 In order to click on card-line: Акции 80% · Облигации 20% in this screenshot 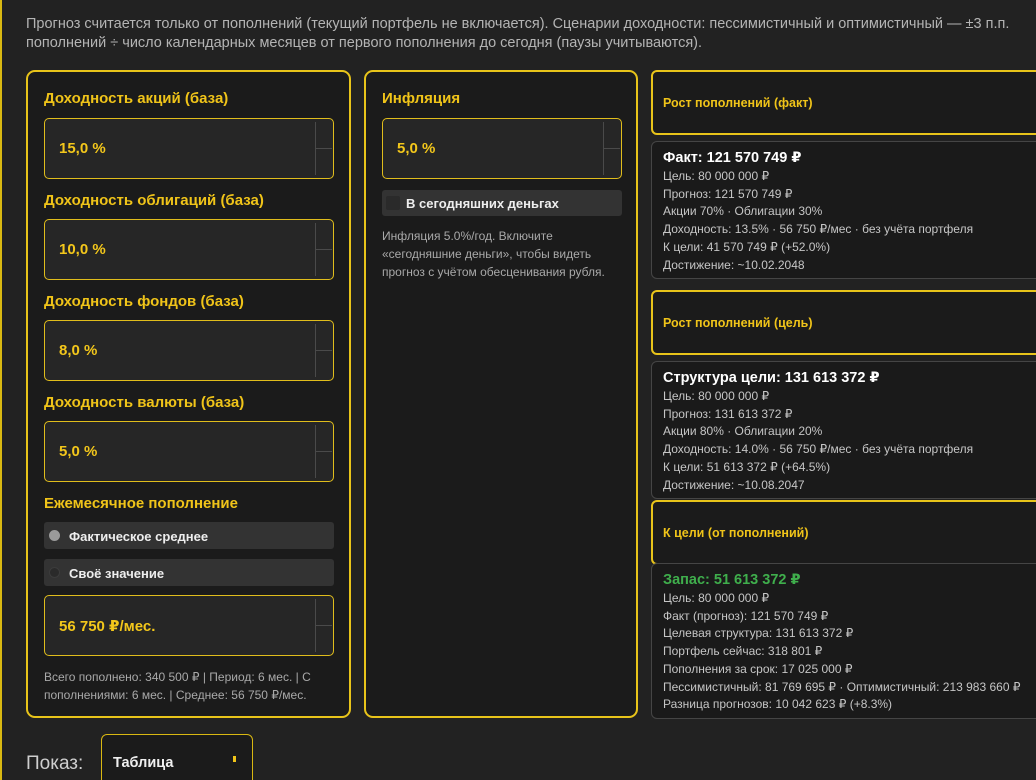, I will do `click(743, 431)`.